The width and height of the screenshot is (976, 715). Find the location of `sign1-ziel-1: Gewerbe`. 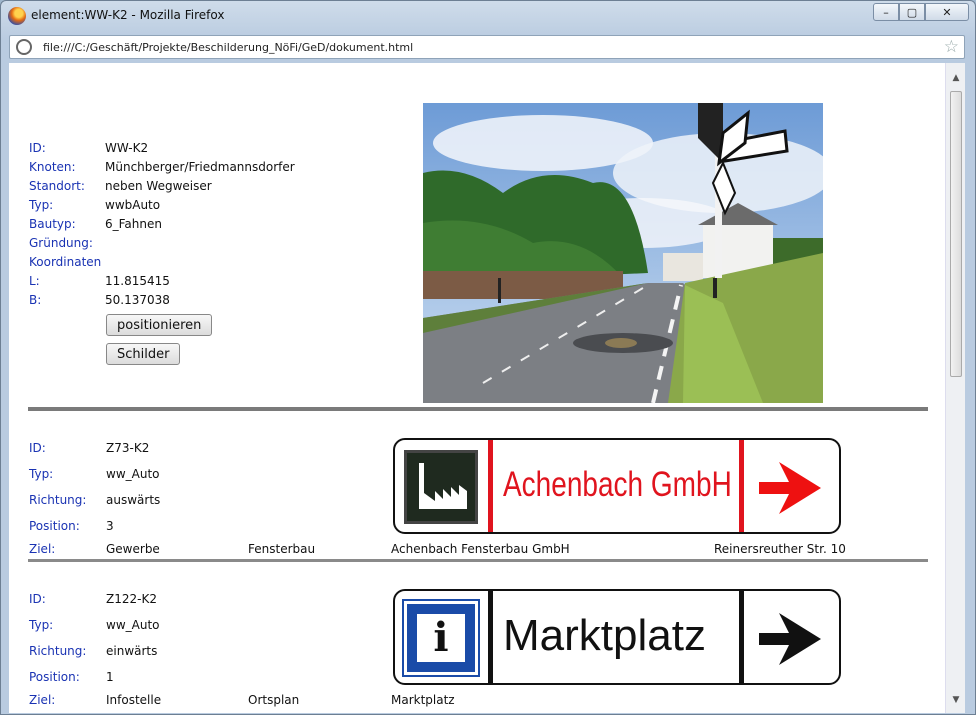

sign1-ziel-1: Gewerbe is located at coordinates (133, 549).